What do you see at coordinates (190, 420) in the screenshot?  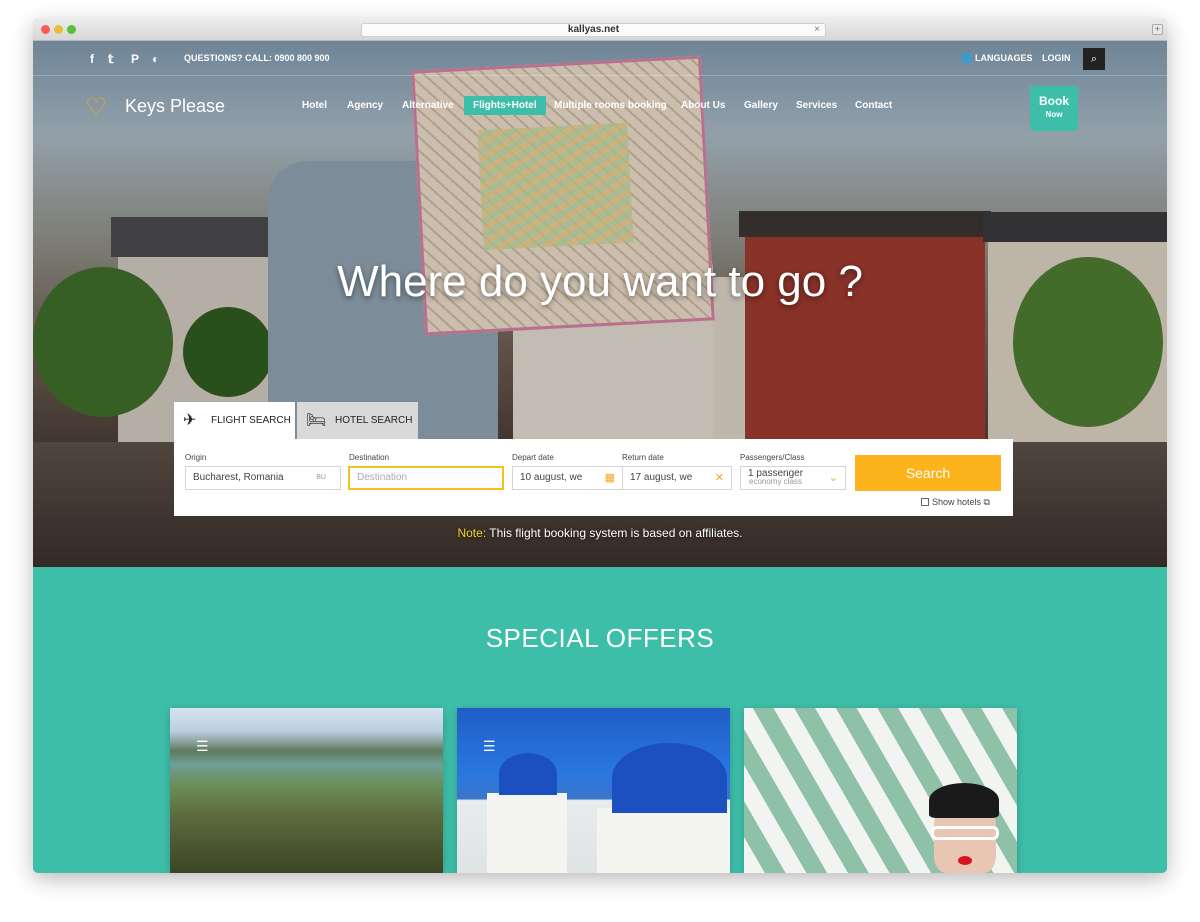 I see `plane-icon: ✈` at bounding box center [190, 420].